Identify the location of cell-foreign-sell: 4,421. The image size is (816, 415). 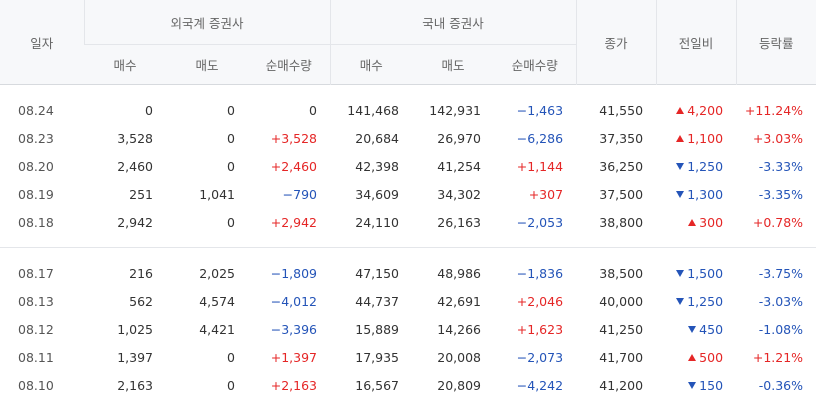
(217, 329).